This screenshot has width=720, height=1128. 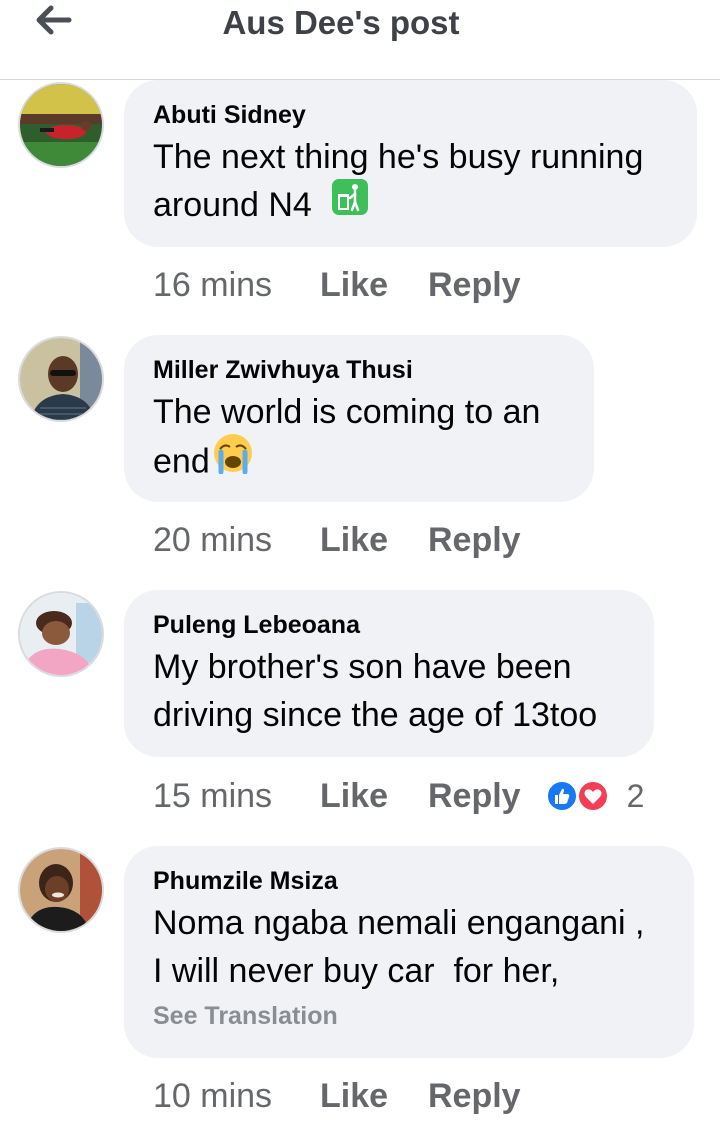 What do you see at coordinates (359, 439) in the screenshot?
I see `comment-text: The world is coming to an end` at bounding box center [359, 439].